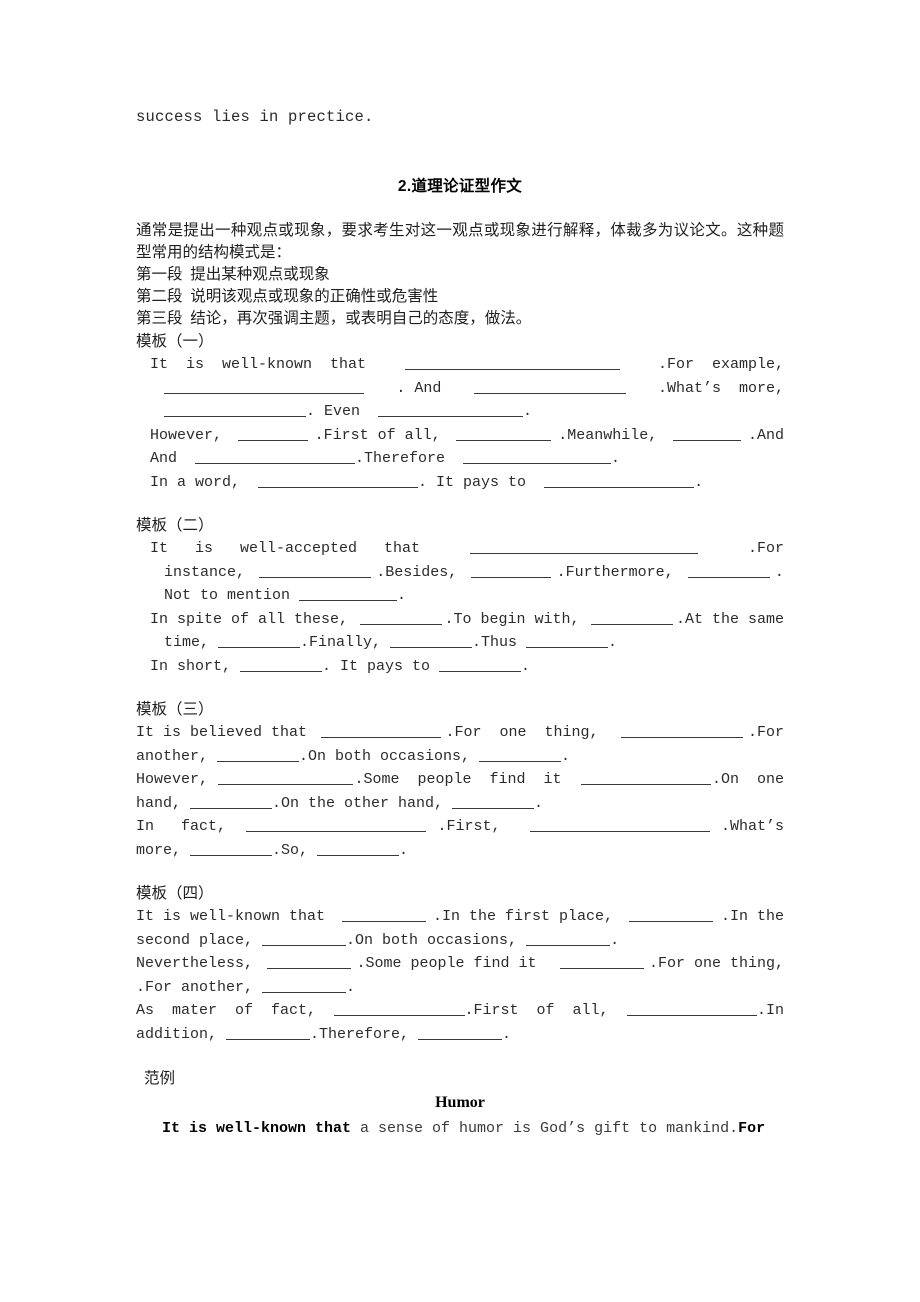 The height and width of the screenshot is (1302, 920). What do you see at coordinates (195, 666) in the screenshot?
I see `template-text: In short,` at bounding box center [195, 666].